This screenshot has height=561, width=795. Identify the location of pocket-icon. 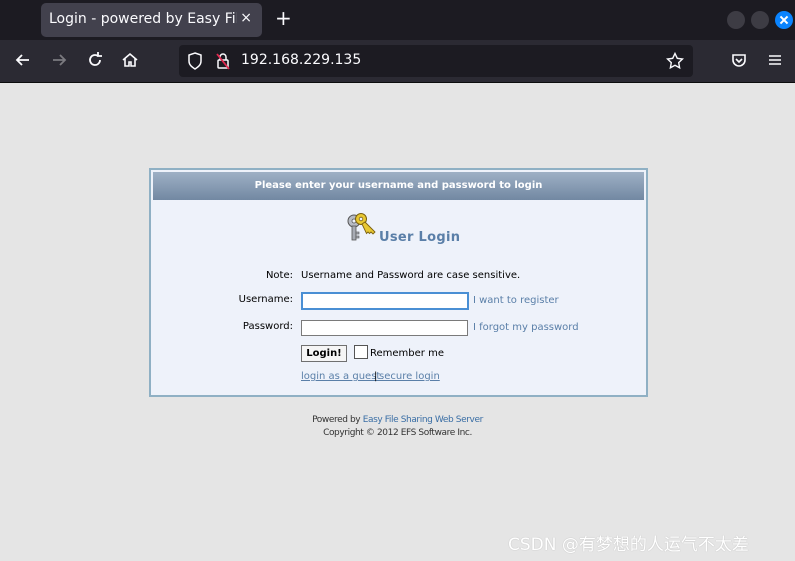
(739, 60).